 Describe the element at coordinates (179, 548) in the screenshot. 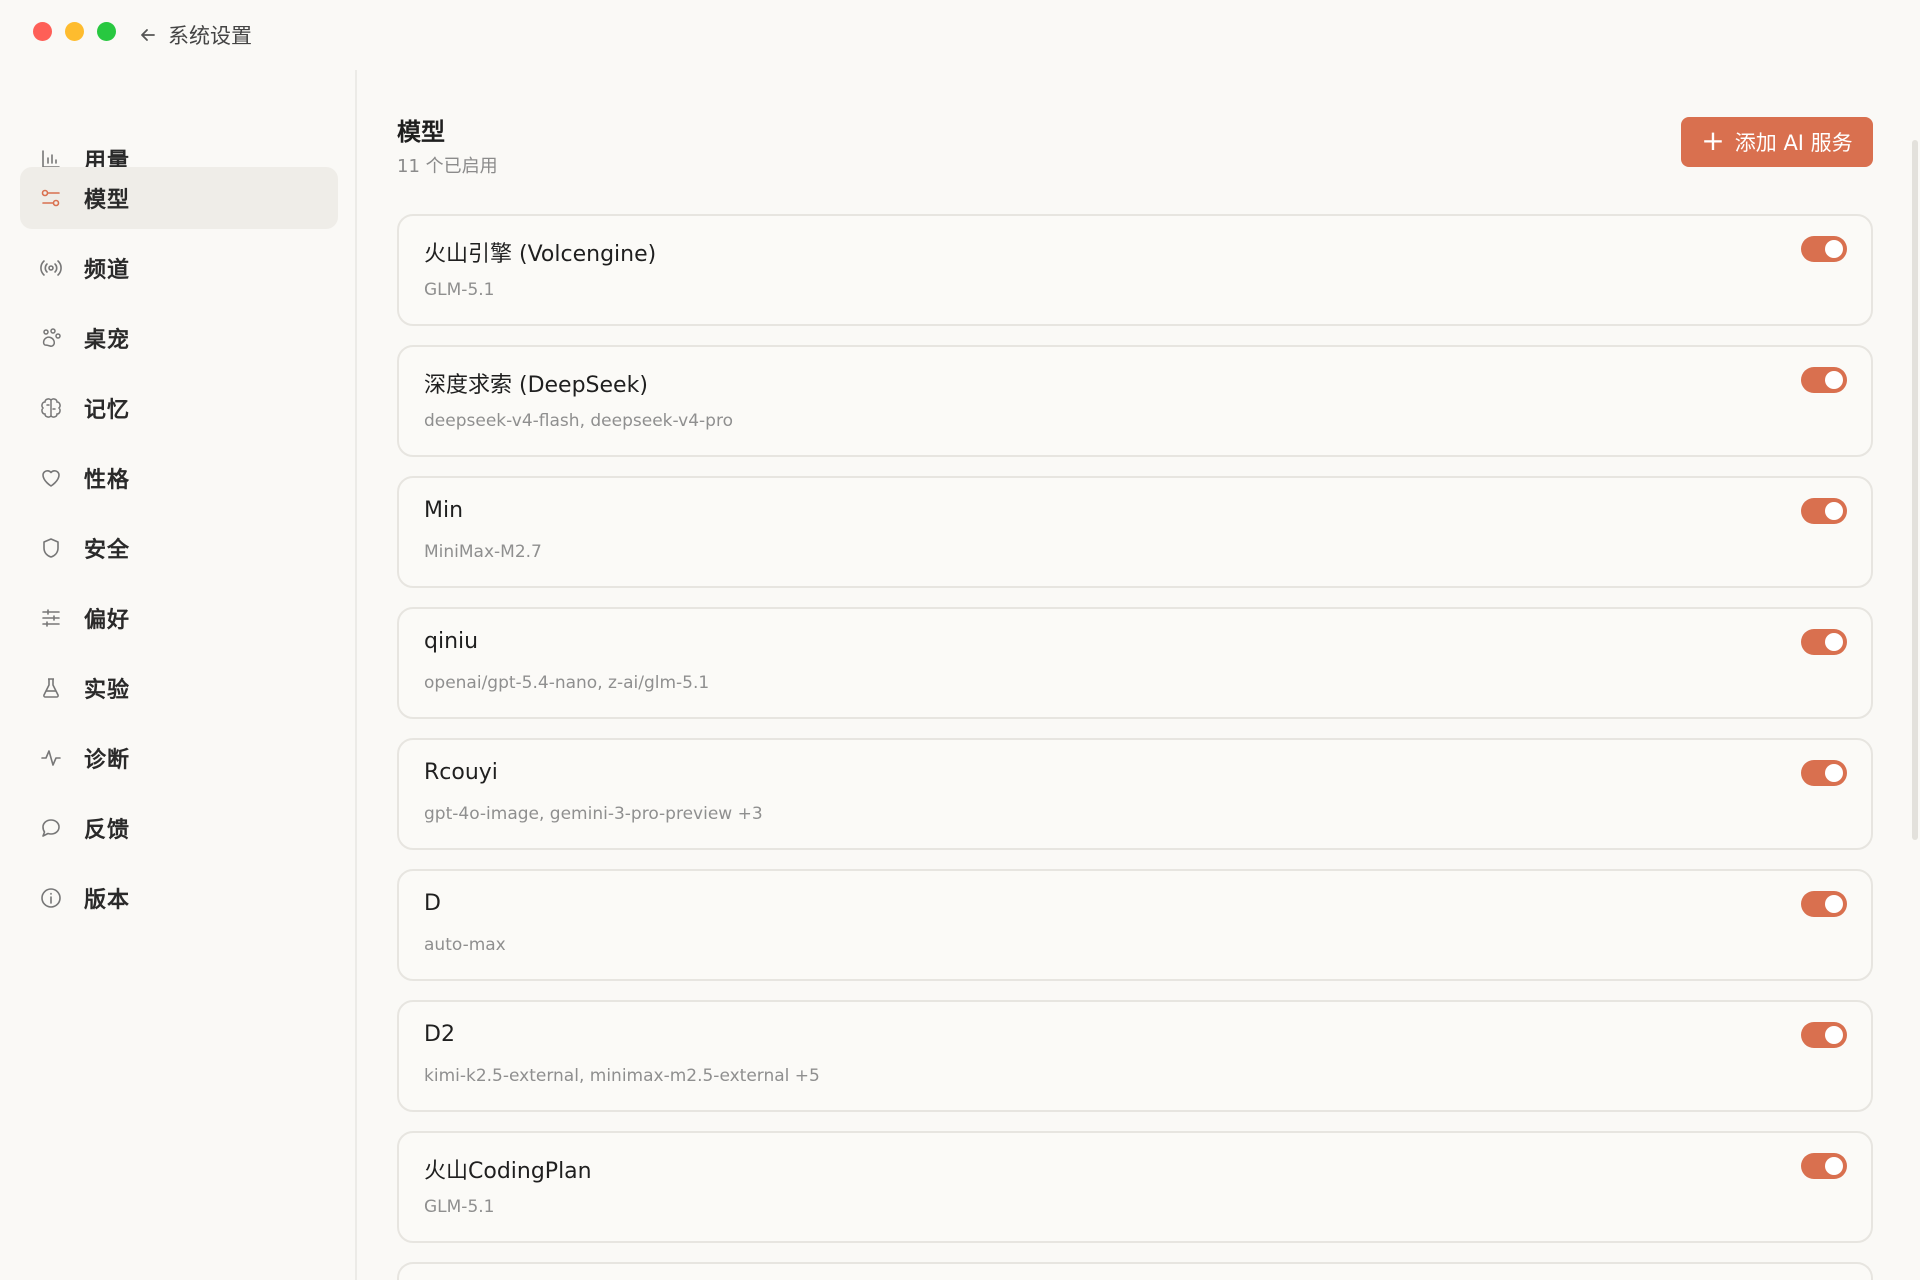

I see `sidebar-item-security: 安全` at that location.